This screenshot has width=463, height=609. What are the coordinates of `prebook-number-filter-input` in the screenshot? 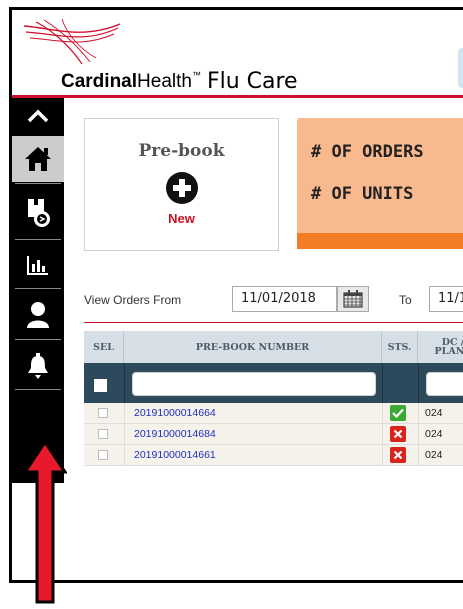 It's located at (254, 384).